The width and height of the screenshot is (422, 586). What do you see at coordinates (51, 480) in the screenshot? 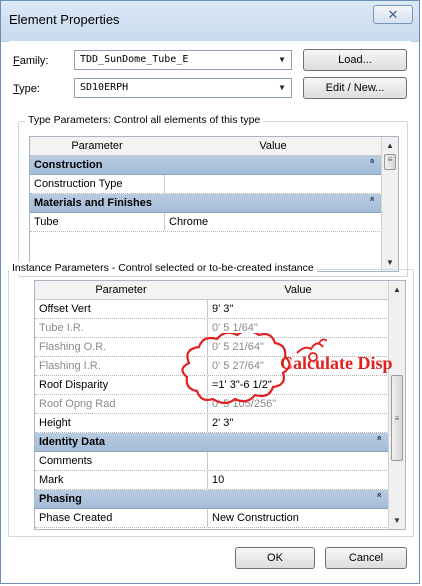
I see `parameter-name: Mark` at bounding box center [51, 480].